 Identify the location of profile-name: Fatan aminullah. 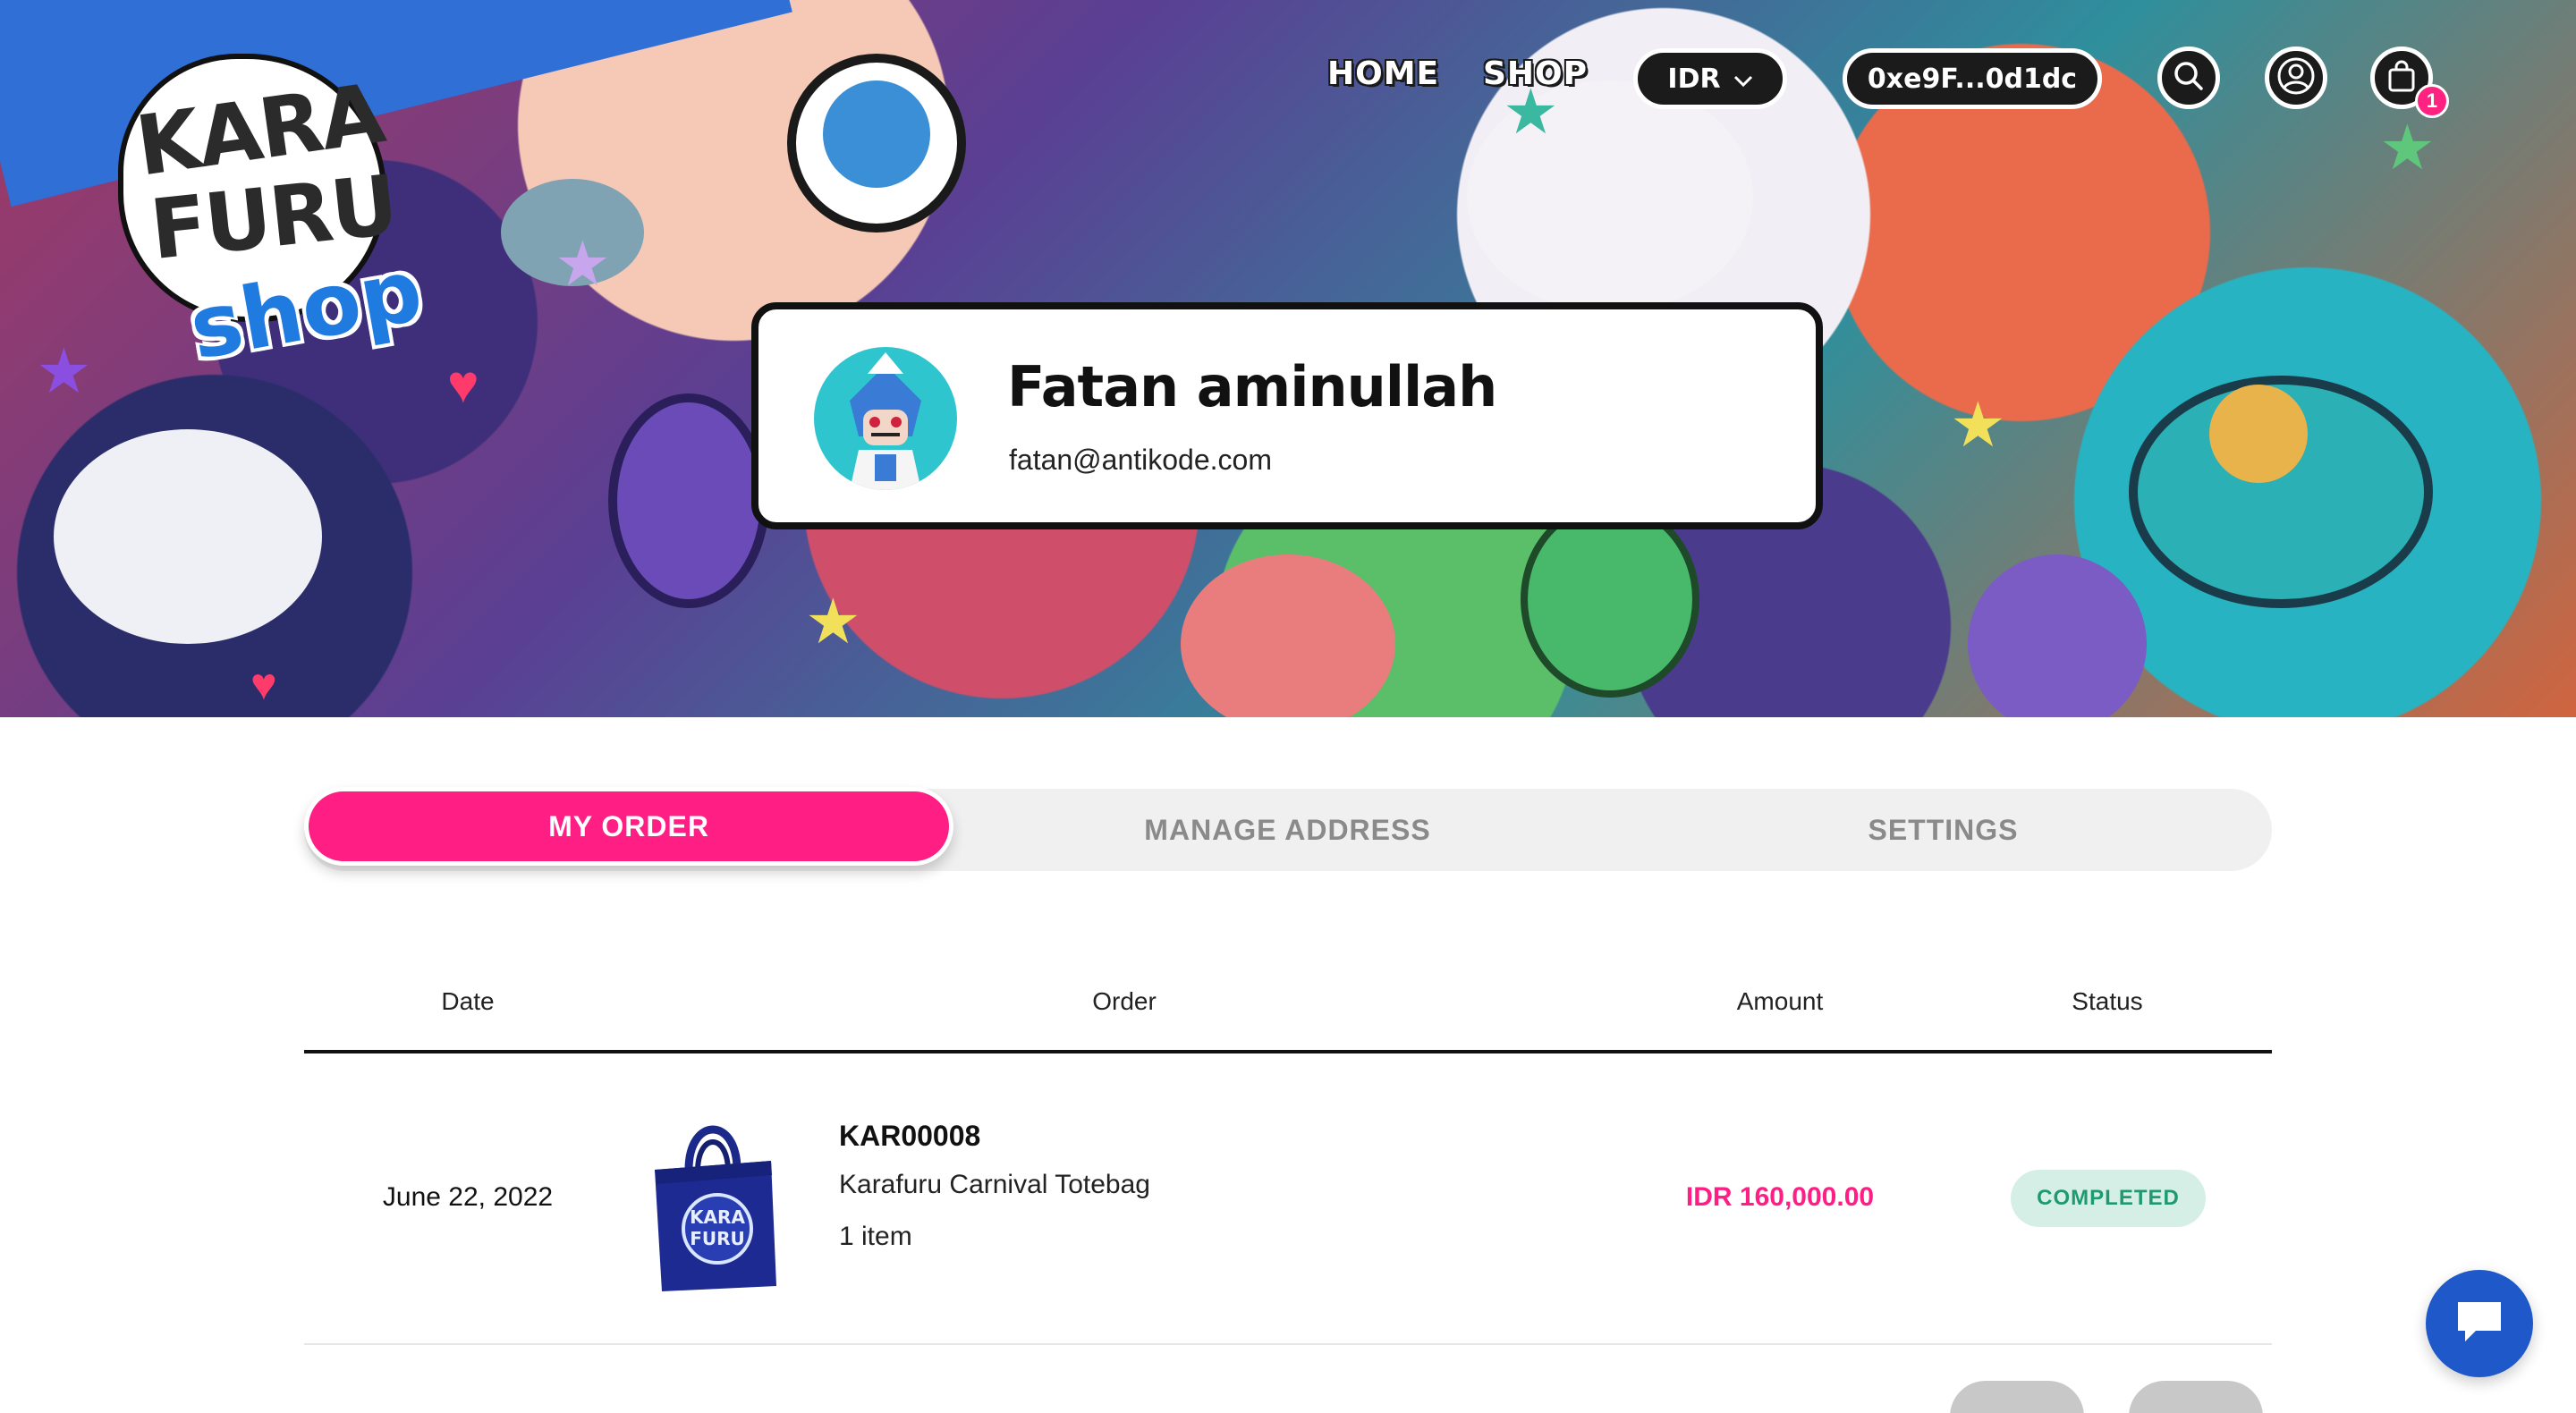
(1252, 386).